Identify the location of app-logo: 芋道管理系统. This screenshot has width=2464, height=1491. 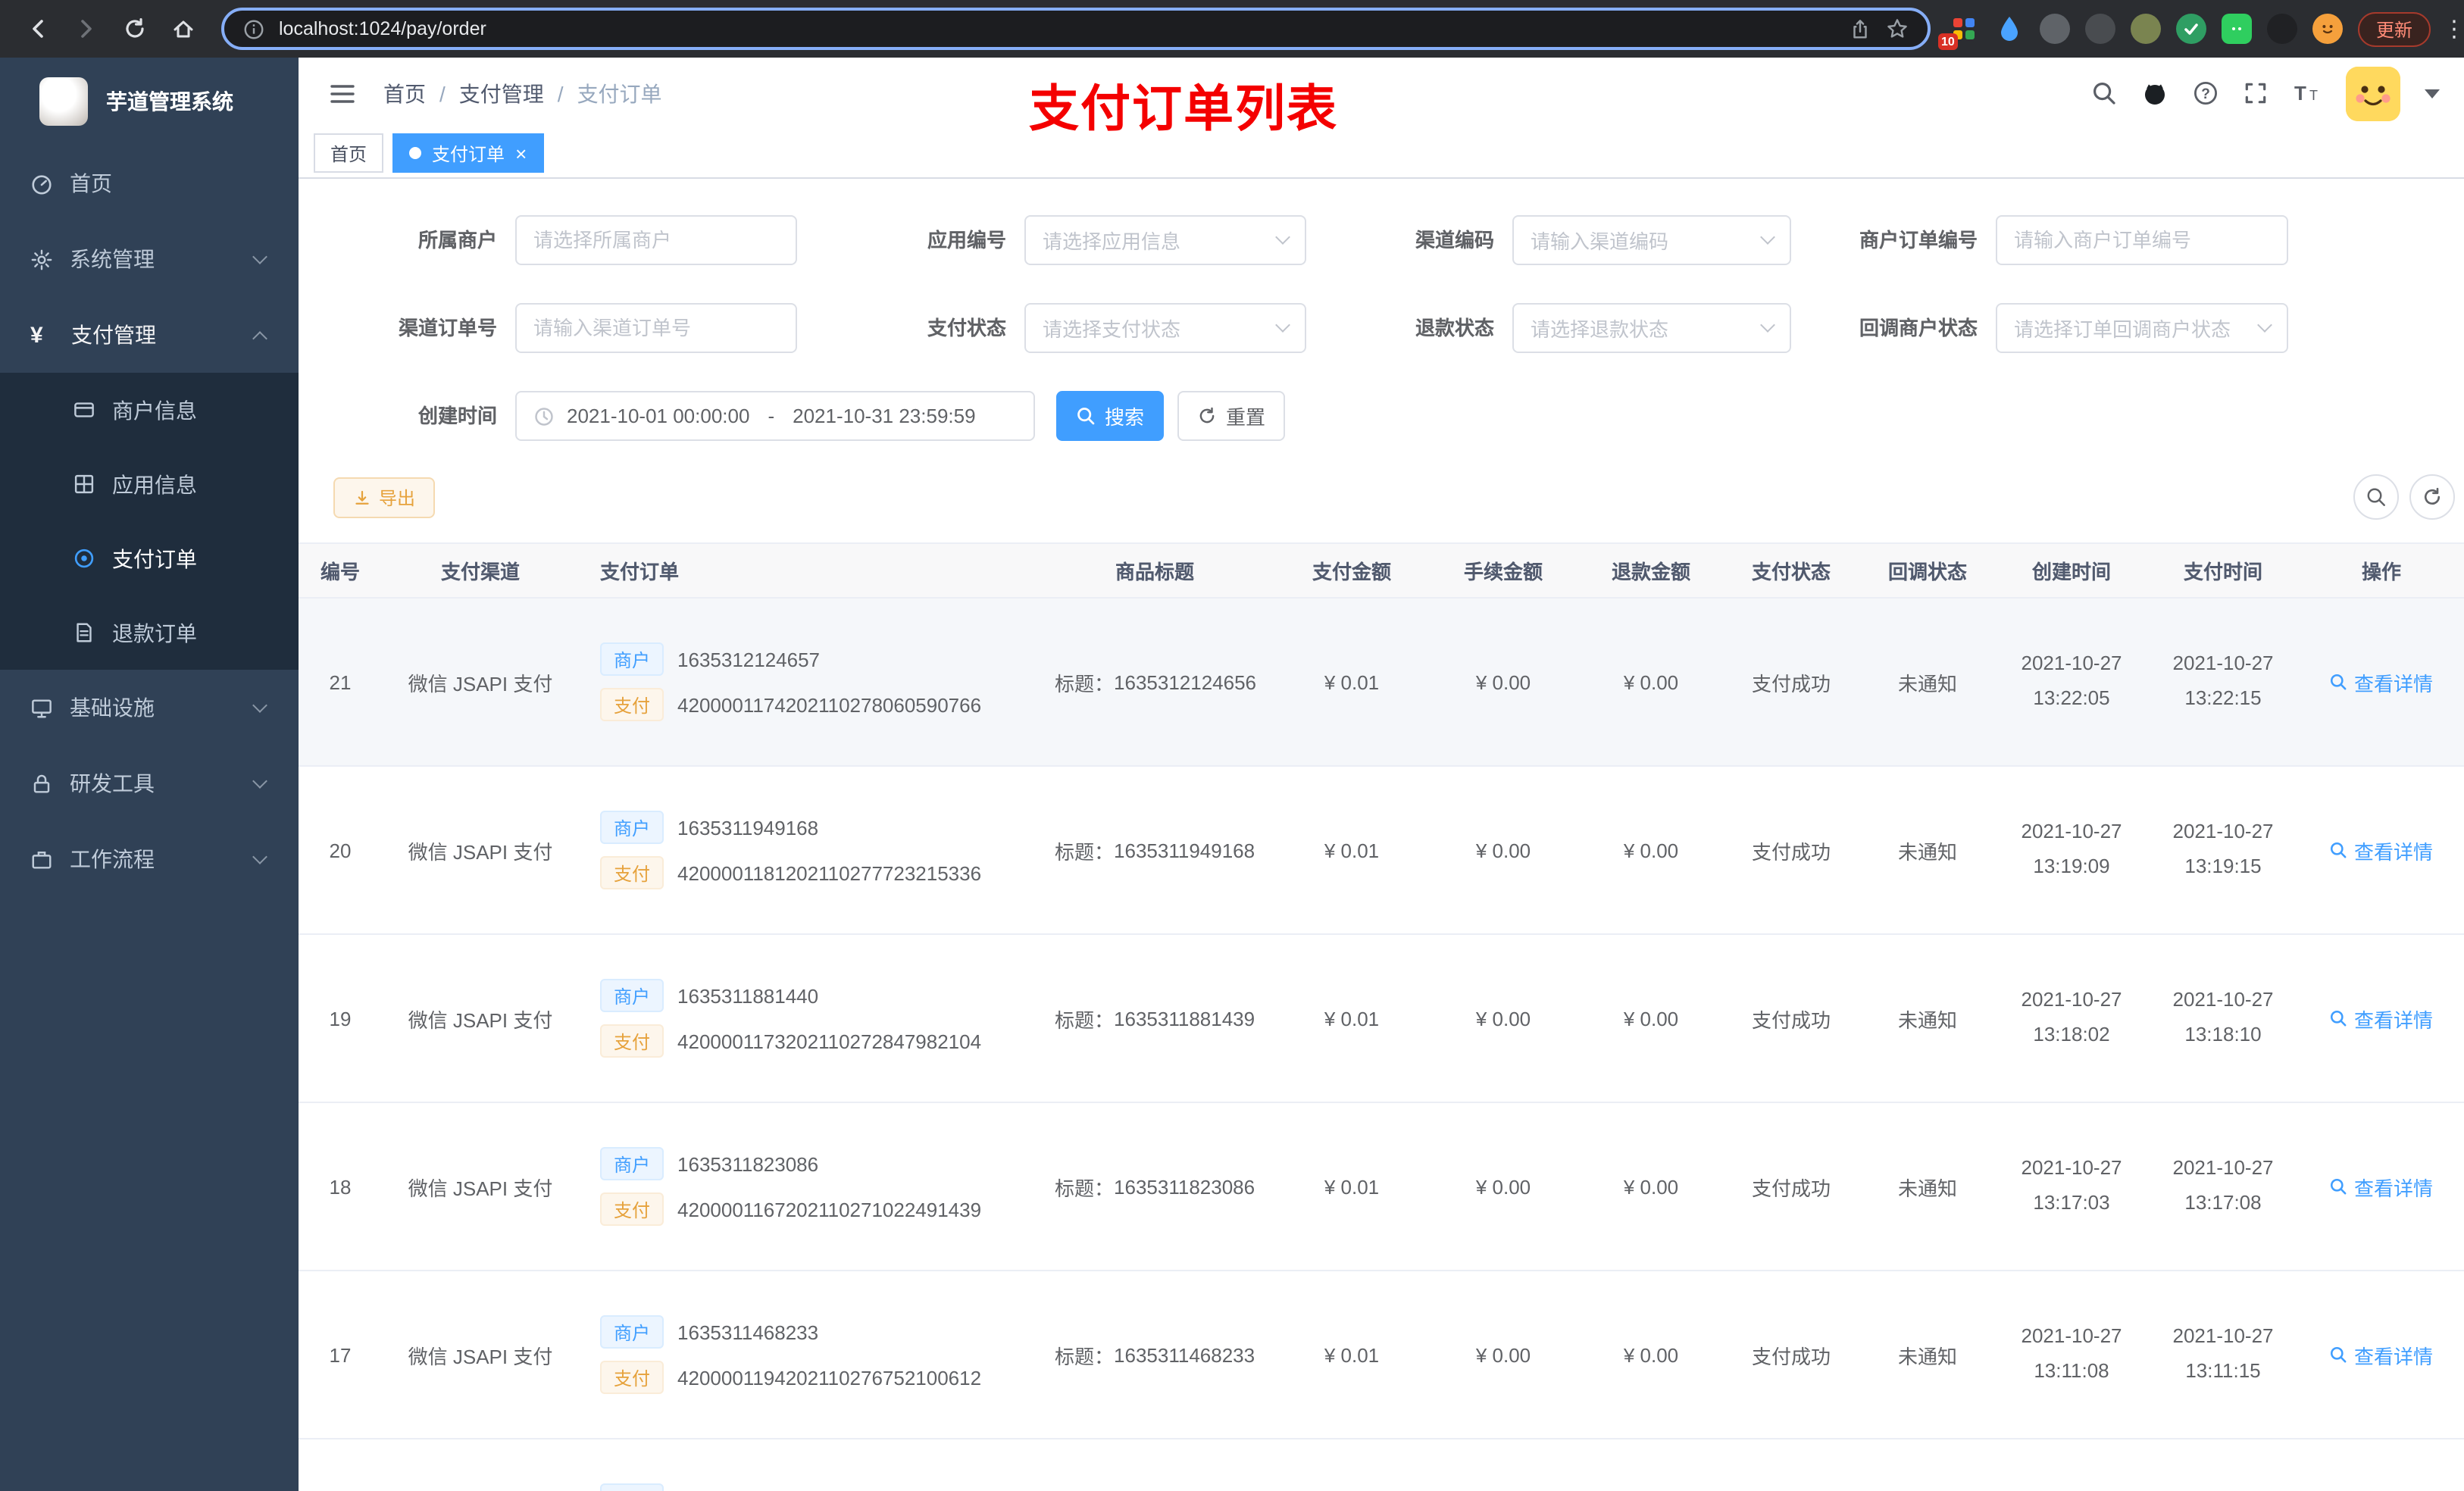
(149, 101).